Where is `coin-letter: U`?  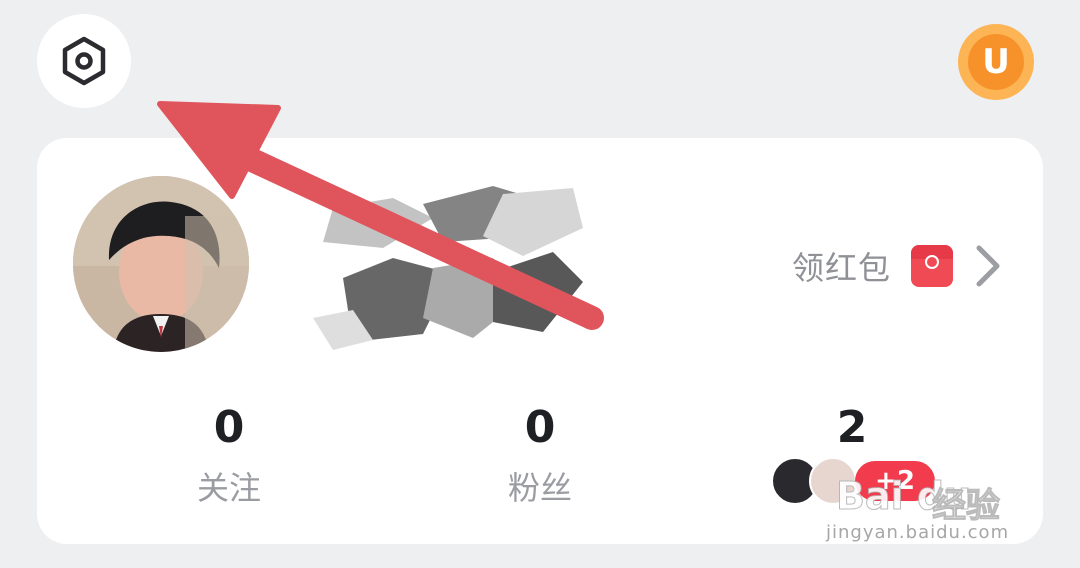 coin-letter: U is located at coordinates (996, 62).